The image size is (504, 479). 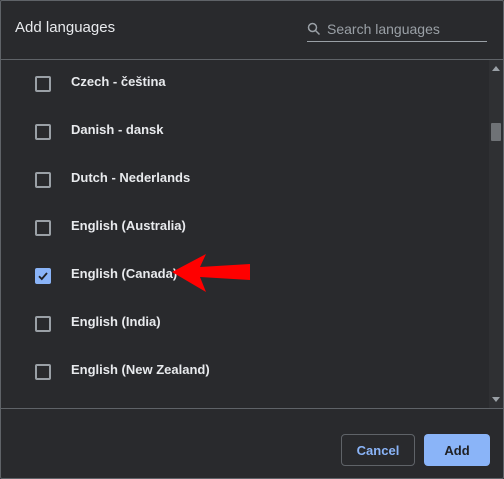 What do you see at coordinates (496, 132) in the screenshot?
I see `scroll-thumb` at bounding box center [496, 132].